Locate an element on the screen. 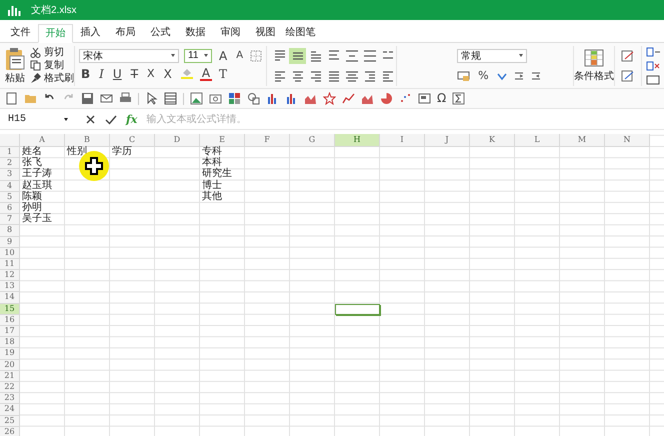 Image resolution: width=664 pixels, height=436 pixels. row-header: 16 is located at coordinates (10, 320).